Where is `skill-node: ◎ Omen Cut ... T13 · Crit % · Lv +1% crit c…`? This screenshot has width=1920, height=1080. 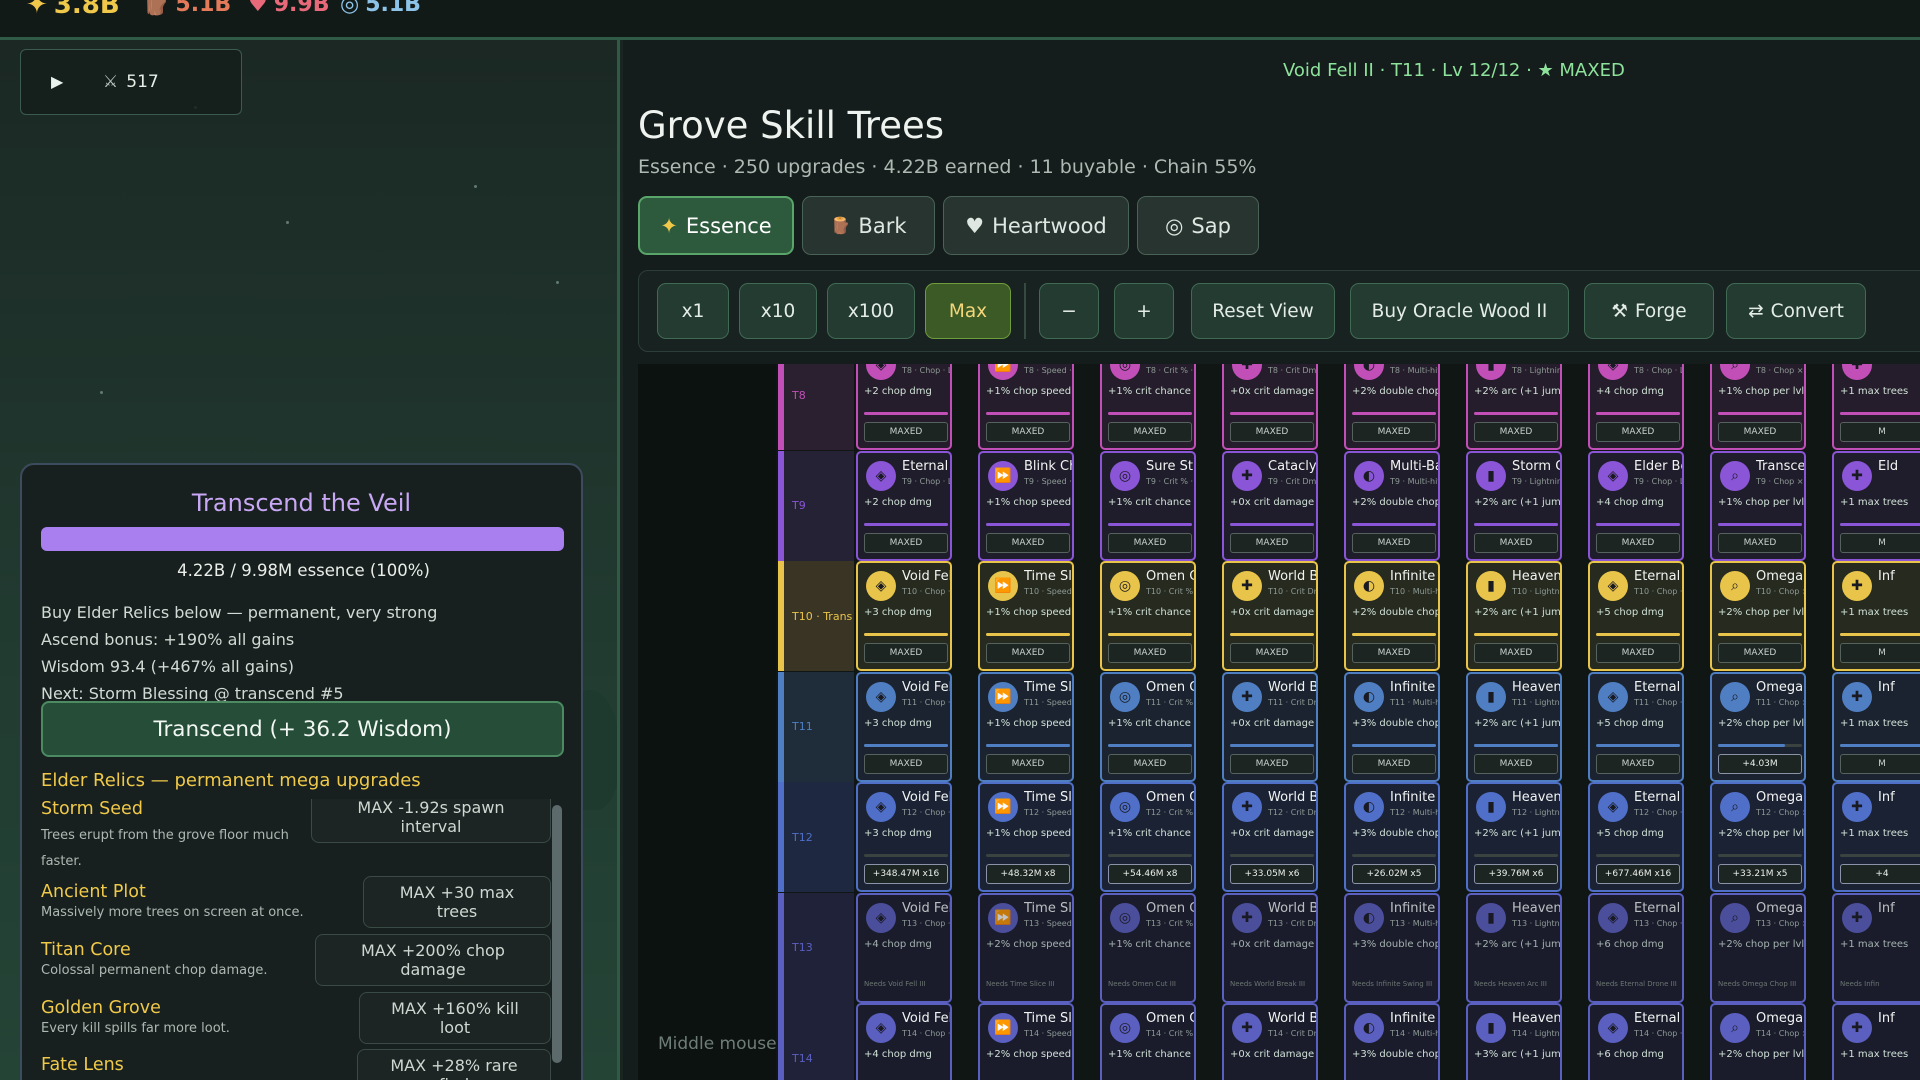 skill-node: ◎ Omen Cut ... T13 · Crit % · Lv +1% crit c… is located at coordinates (1148, 947).